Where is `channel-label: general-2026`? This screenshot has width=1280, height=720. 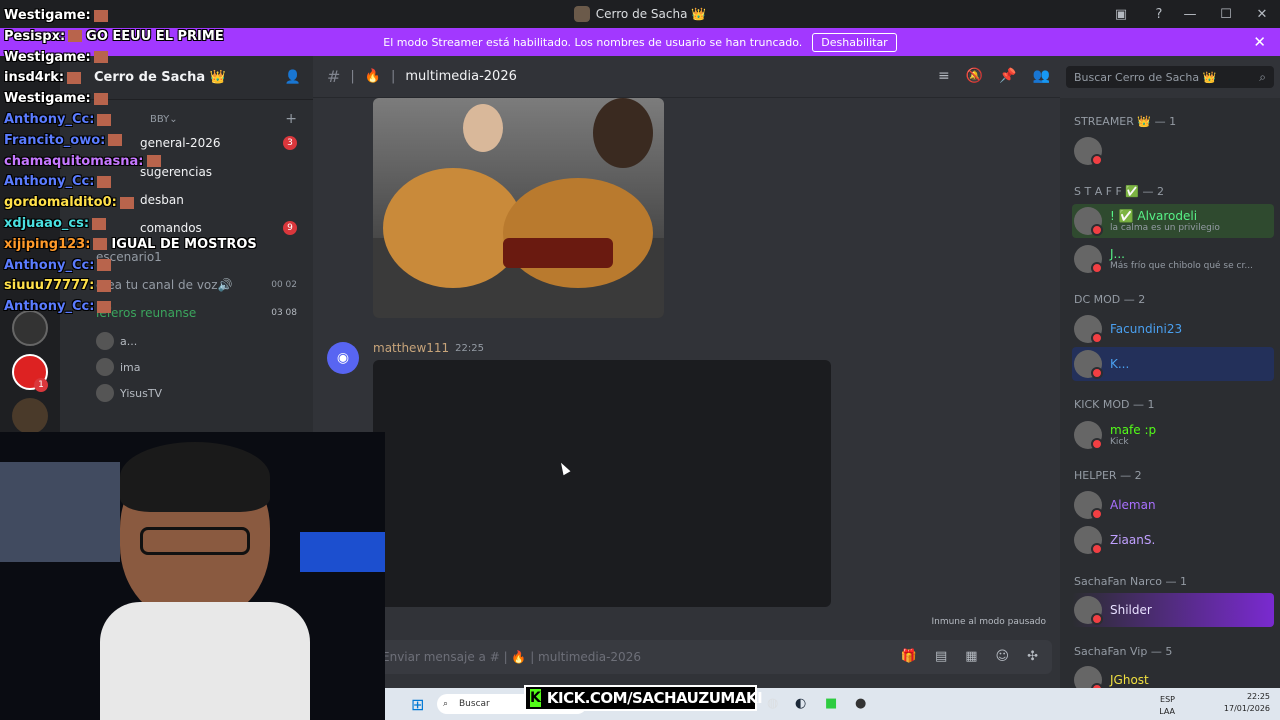 channel-label: general-2026 is located at coordinates (180, 143).